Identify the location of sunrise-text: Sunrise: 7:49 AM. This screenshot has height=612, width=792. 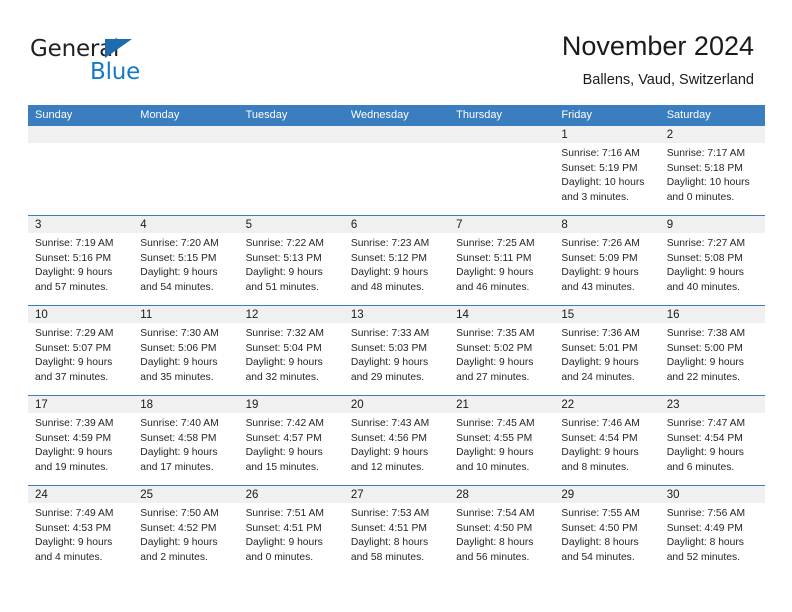
(74, 513).